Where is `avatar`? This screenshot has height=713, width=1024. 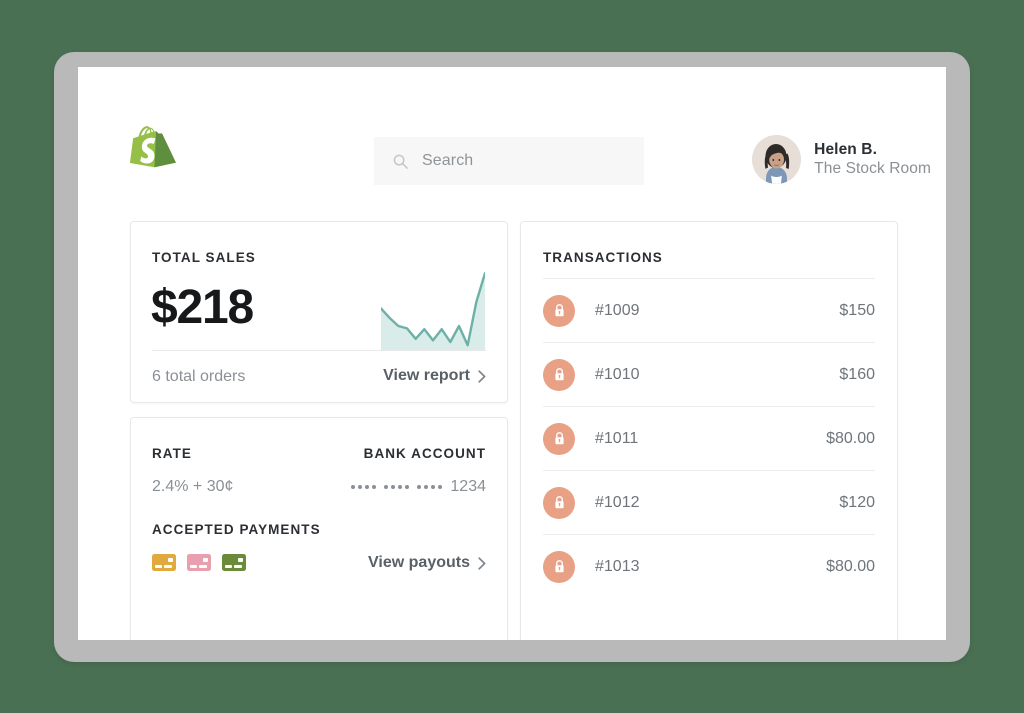 avatar is located at coordinates (777, 159).